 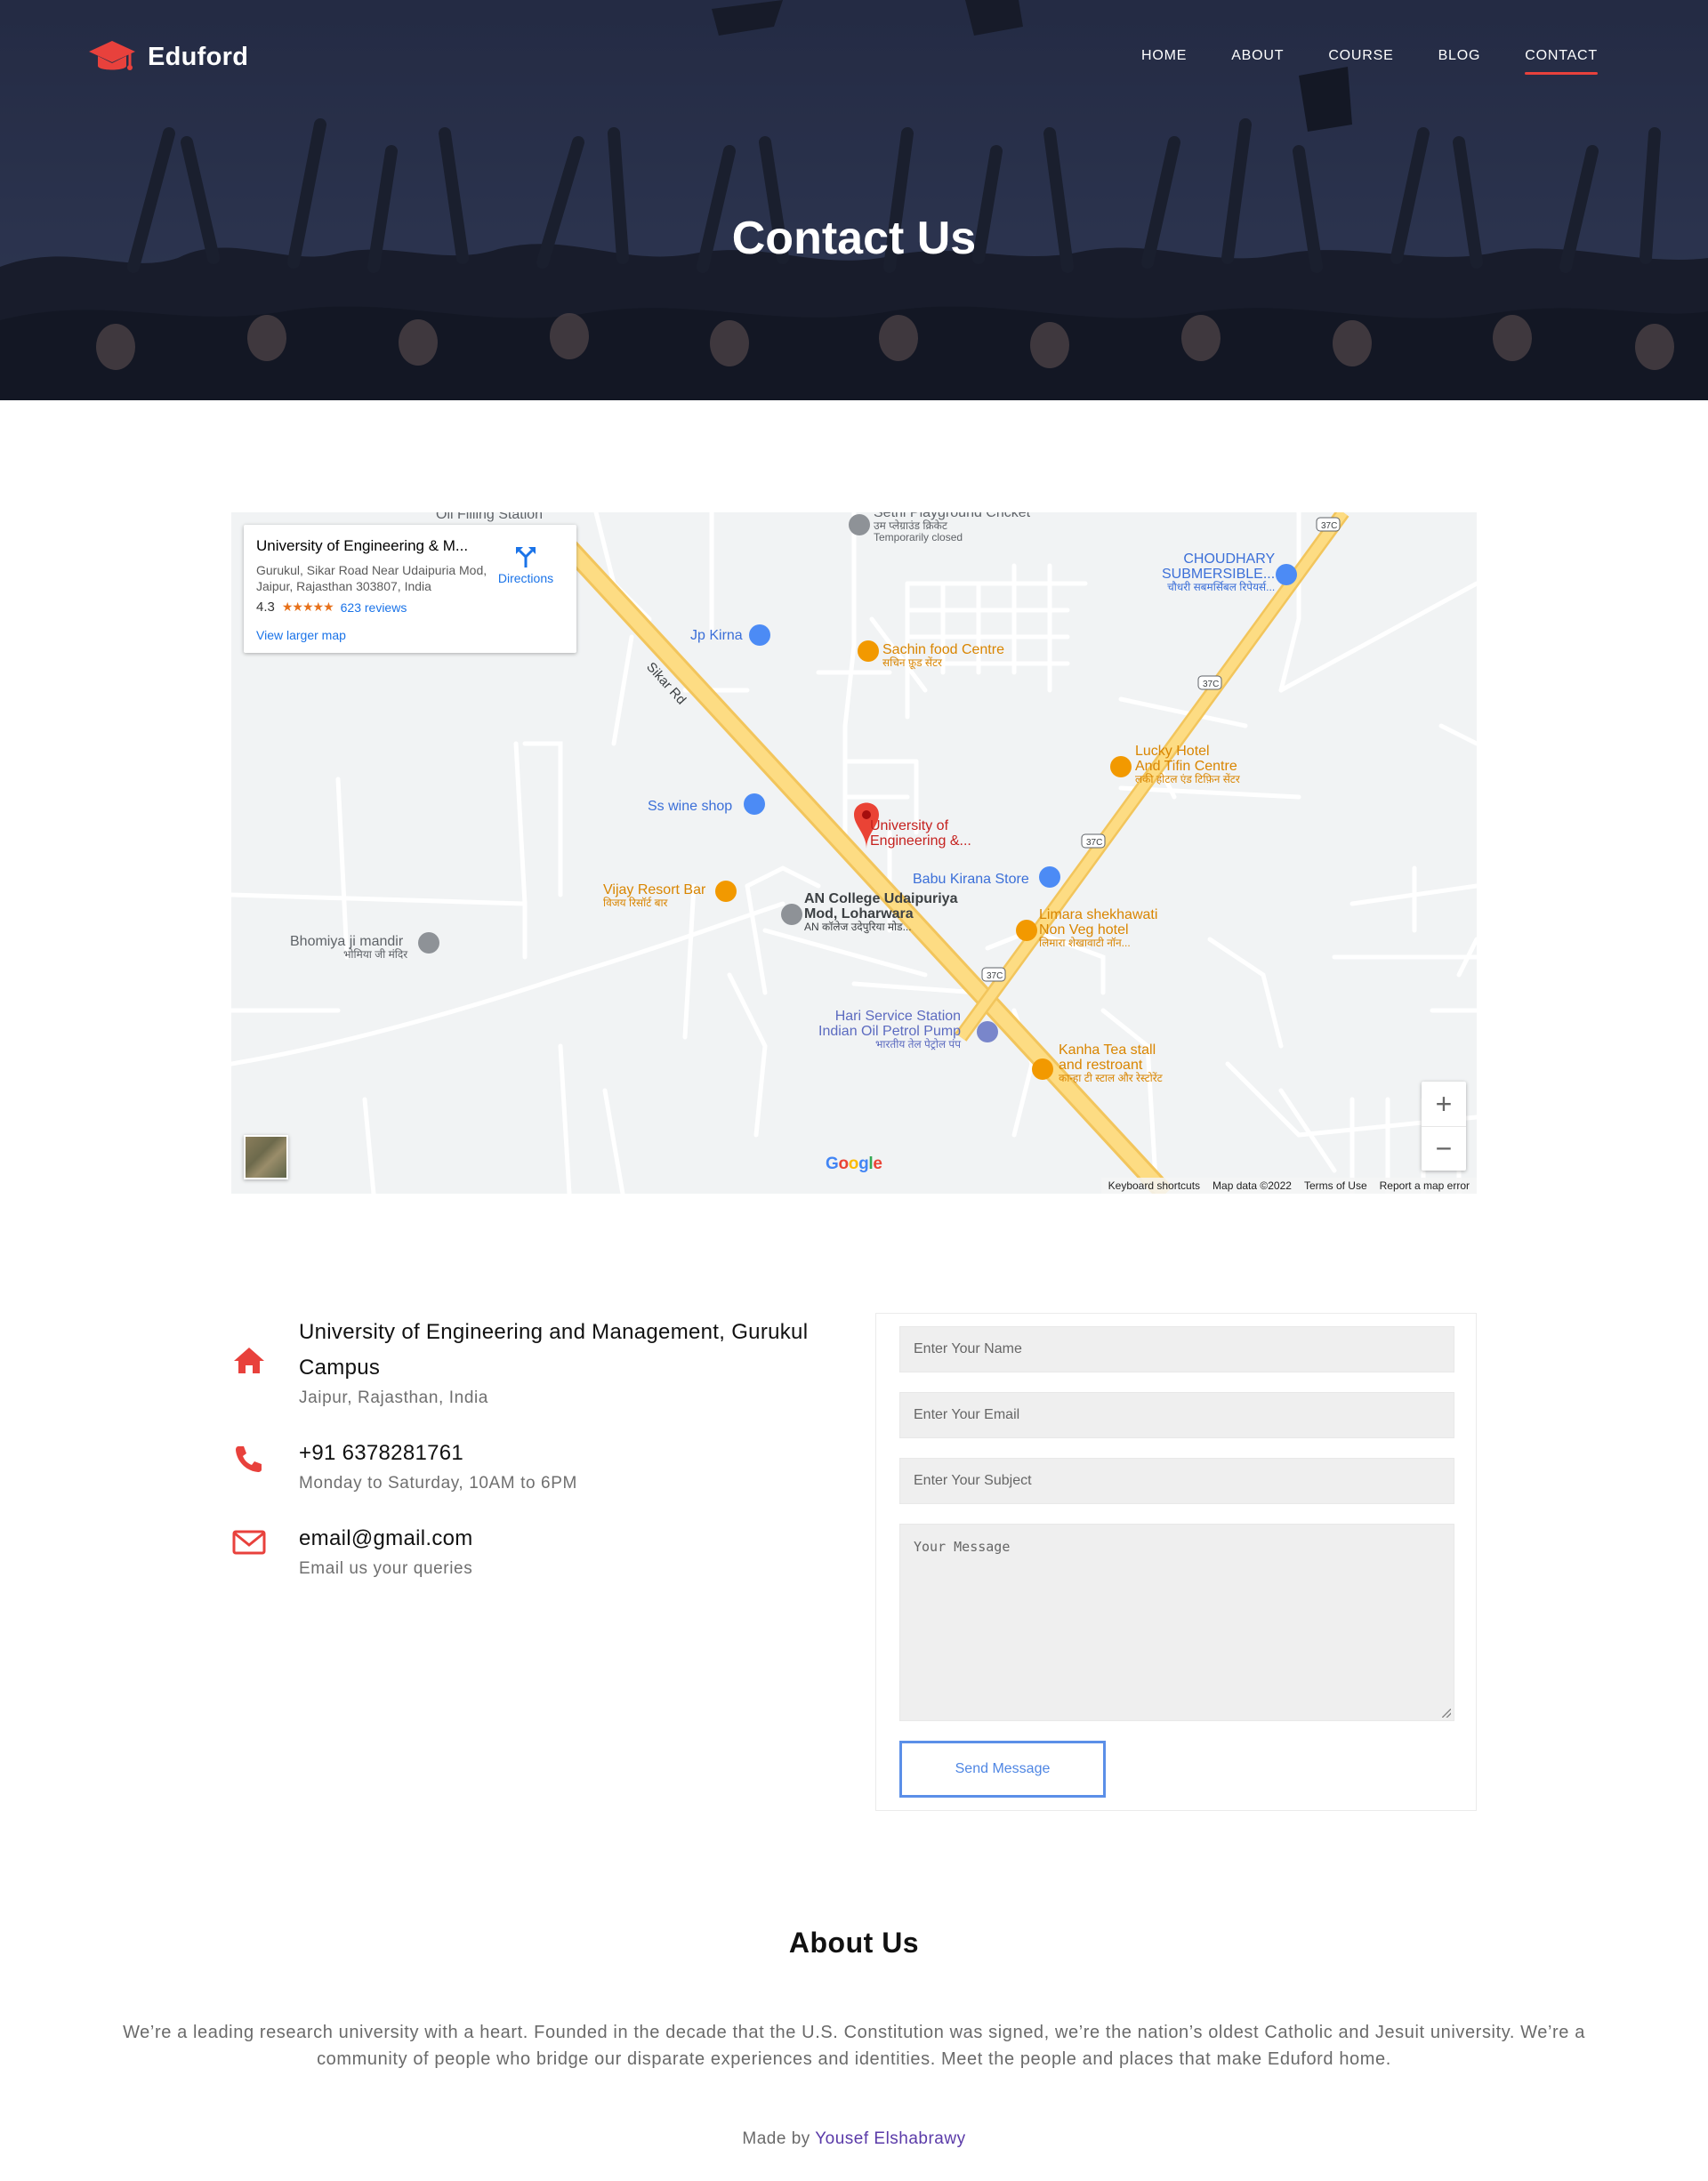 What do you see at coordinates (943, 655) in the screenshot?
I see `map-label-sachin-food: Sachin food Centre सचिन फ़ूड सेंटर` at bounding box center [943, 655].